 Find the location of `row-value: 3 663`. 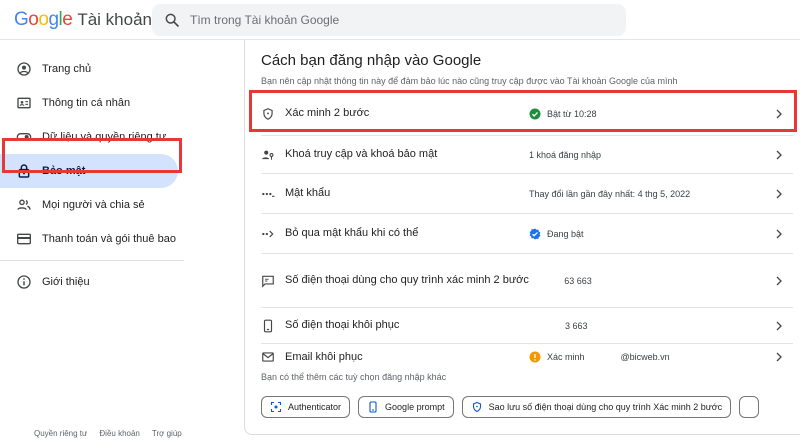

row-value: 3 663 is located at coordinates (576, 326).